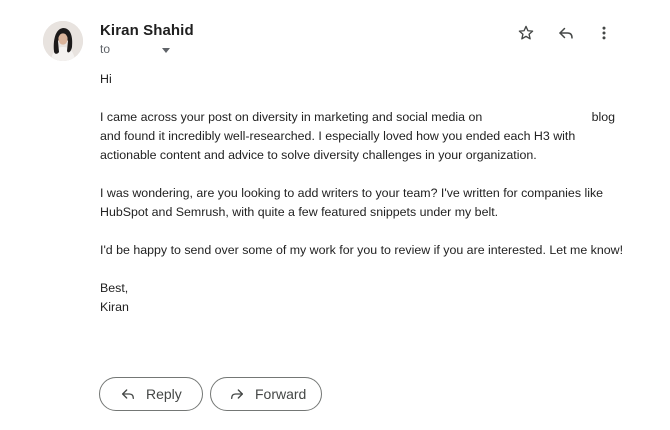  I want to click on signature: Kiran, so click(114, 307).